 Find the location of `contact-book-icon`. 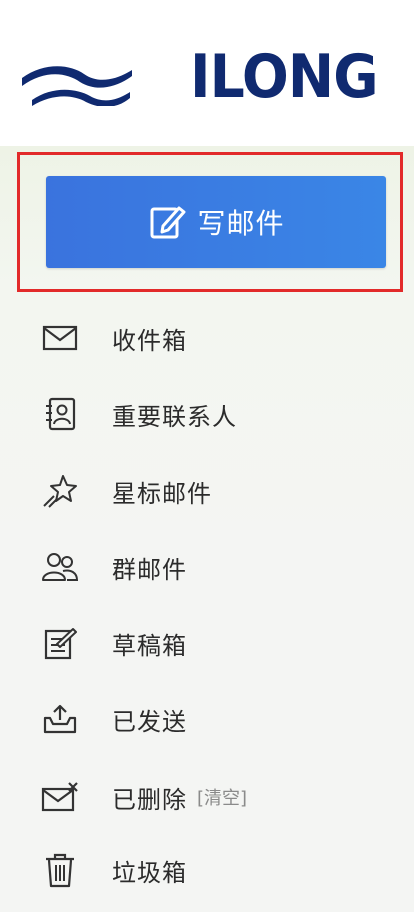

contact-book-icon is located at coordinates (60, 414).